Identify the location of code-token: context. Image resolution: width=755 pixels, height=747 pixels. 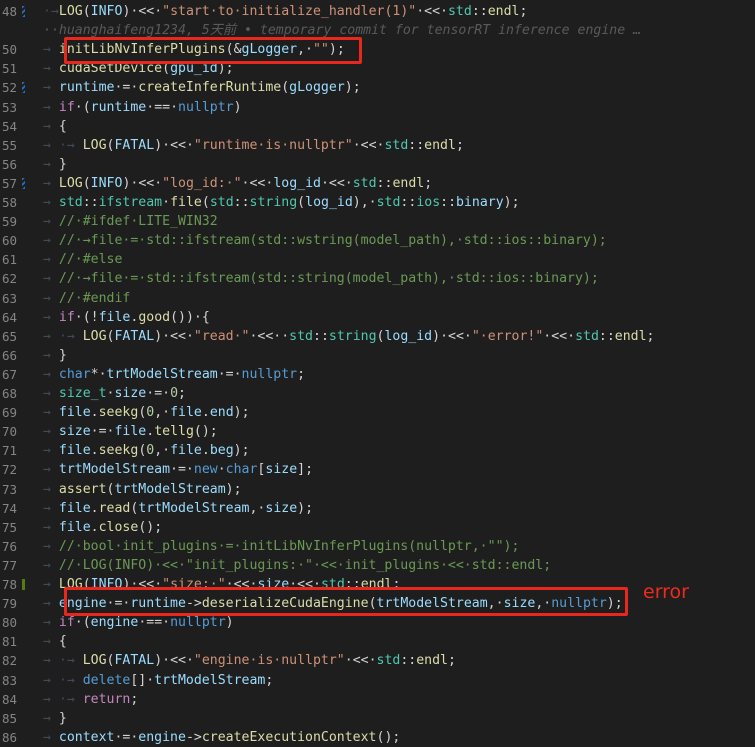
(86, 737).